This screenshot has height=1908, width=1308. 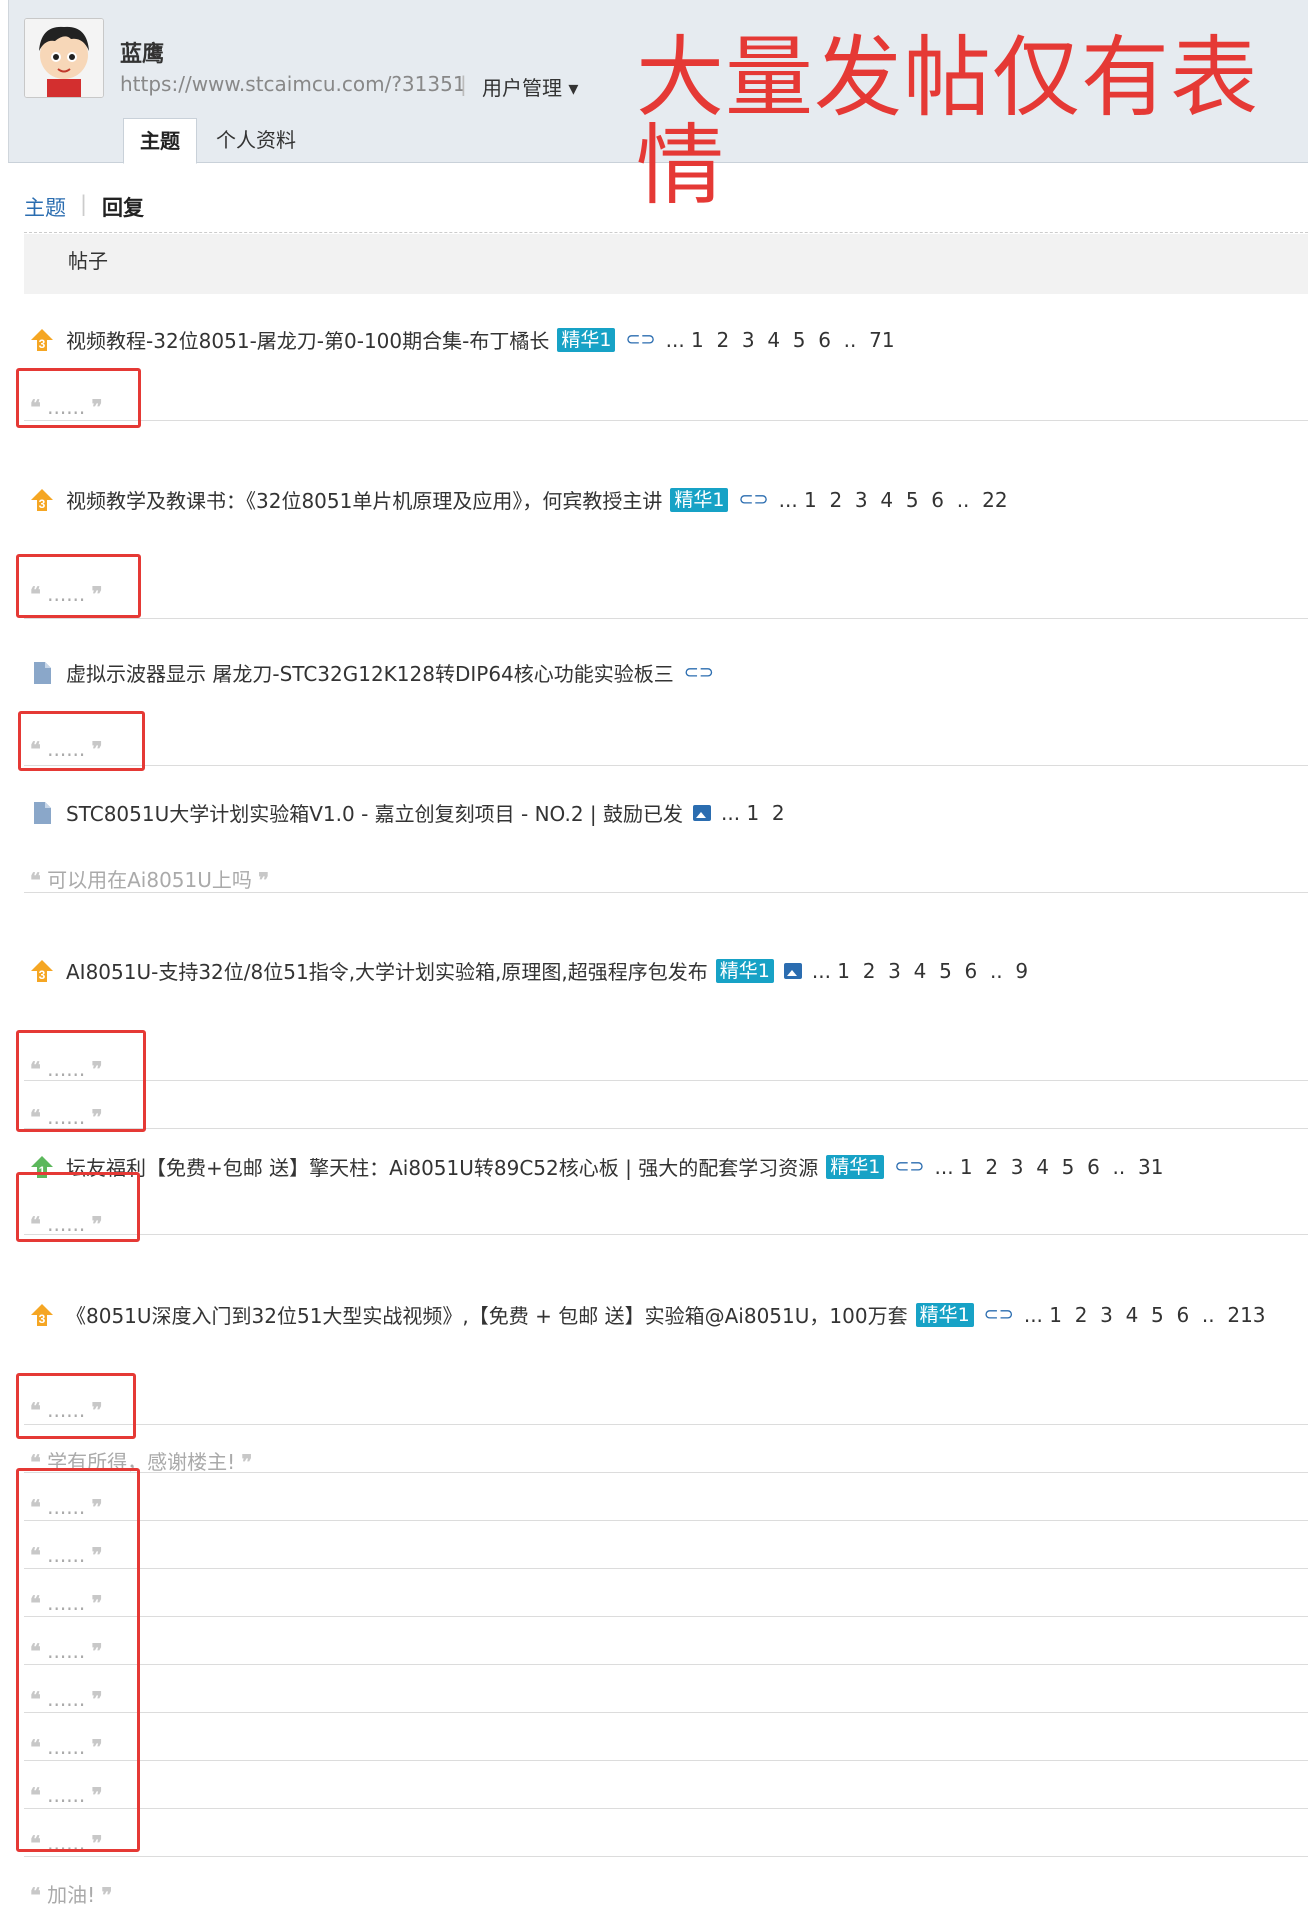 What do you see at coordinates (142, 52) in the screenshot?
I see `username: 蓝鹰` at bounding box center [142, 52].